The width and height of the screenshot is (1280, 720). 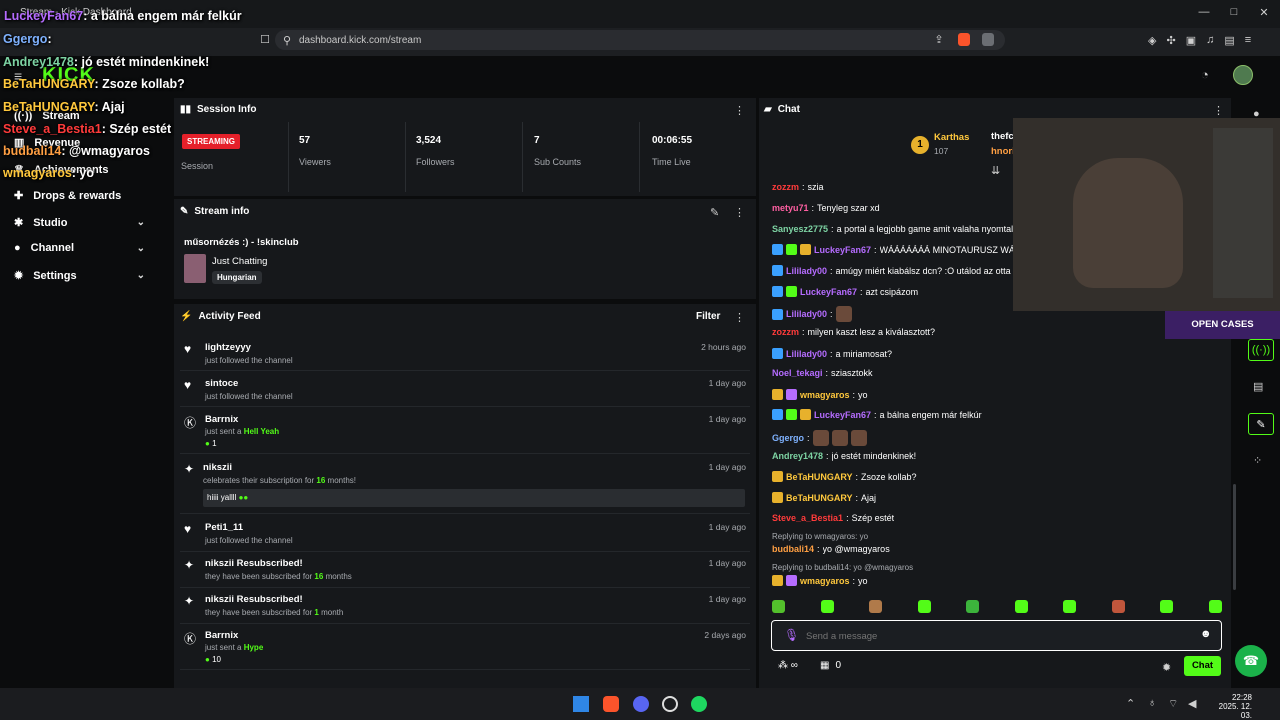 What do you see at coordinates (1205, 74) in the screenshot?
I see `notification-icon: ◔` at bounding box center [1205, 74].